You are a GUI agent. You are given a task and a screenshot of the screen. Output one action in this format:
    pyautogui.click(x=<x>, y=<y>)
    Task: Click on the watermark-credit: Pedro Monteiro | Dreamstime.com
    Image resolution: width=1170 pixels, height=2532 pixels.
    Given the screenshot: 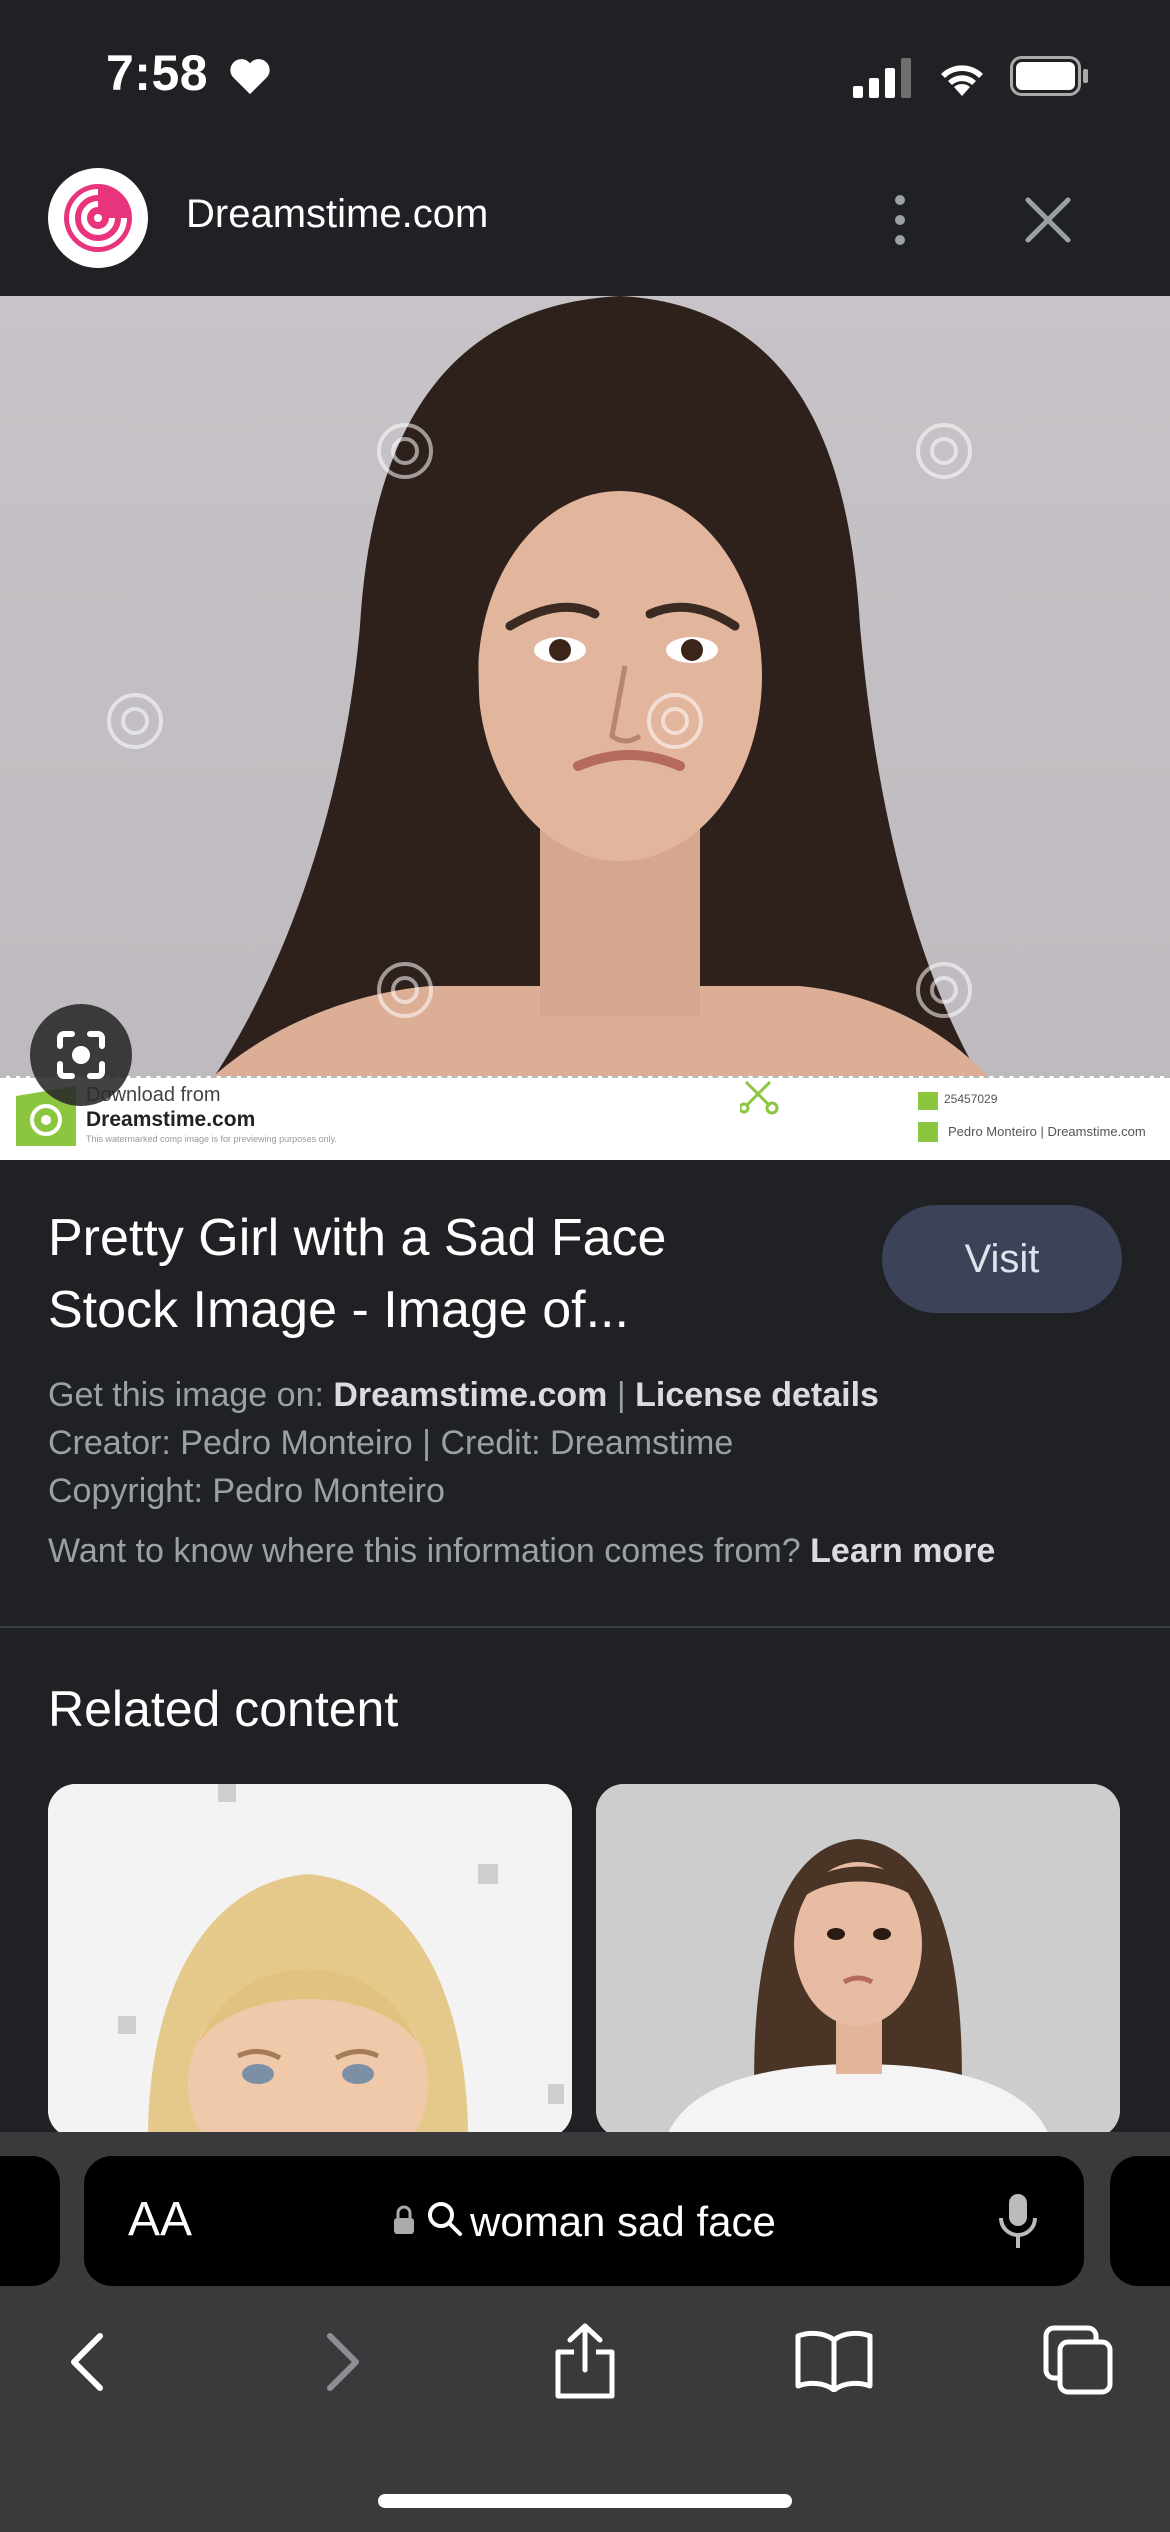 What is the action you would take?
    pyautogui.click(x=1047, y=1131)
    